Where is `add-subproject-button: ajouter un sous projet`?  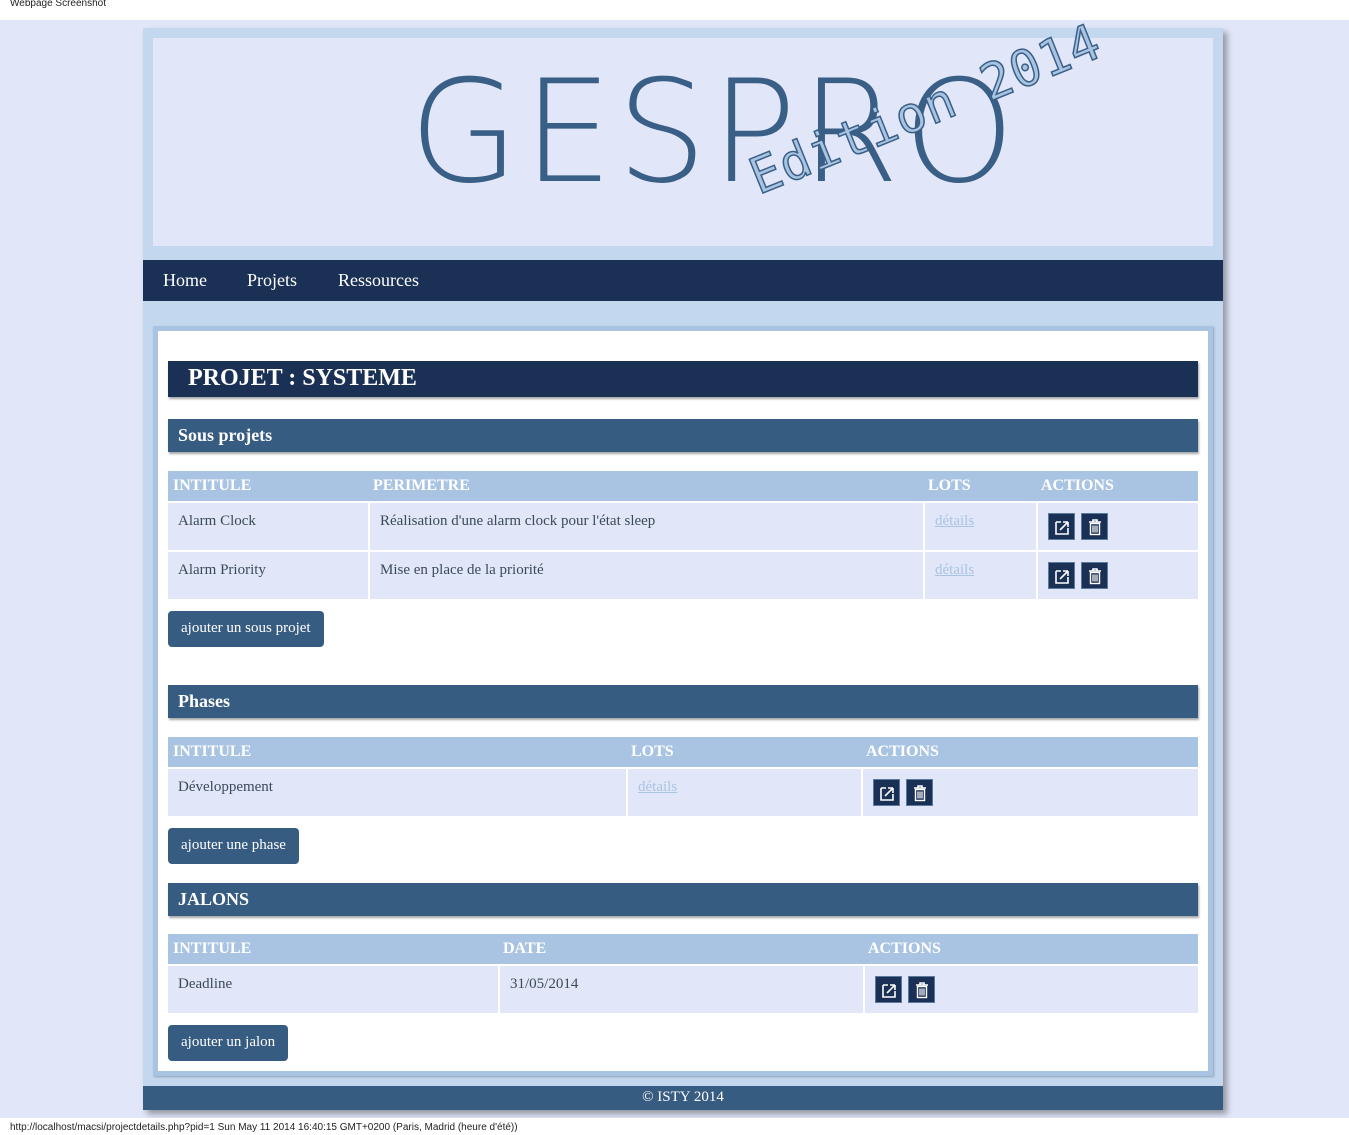
add-subproject-button: ajouter un sous projet is located at coordinates (246, 629).